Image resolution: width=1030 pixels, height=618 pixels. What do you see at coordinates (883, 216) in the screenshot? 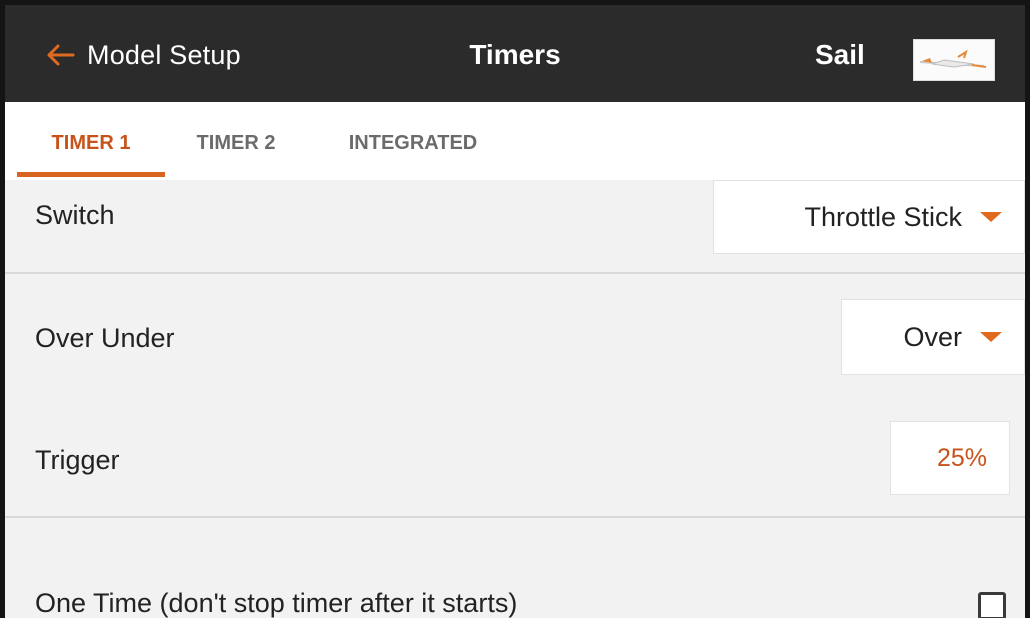
I see `switch-value: Throttle Stick` at bounding box center [883, 216].